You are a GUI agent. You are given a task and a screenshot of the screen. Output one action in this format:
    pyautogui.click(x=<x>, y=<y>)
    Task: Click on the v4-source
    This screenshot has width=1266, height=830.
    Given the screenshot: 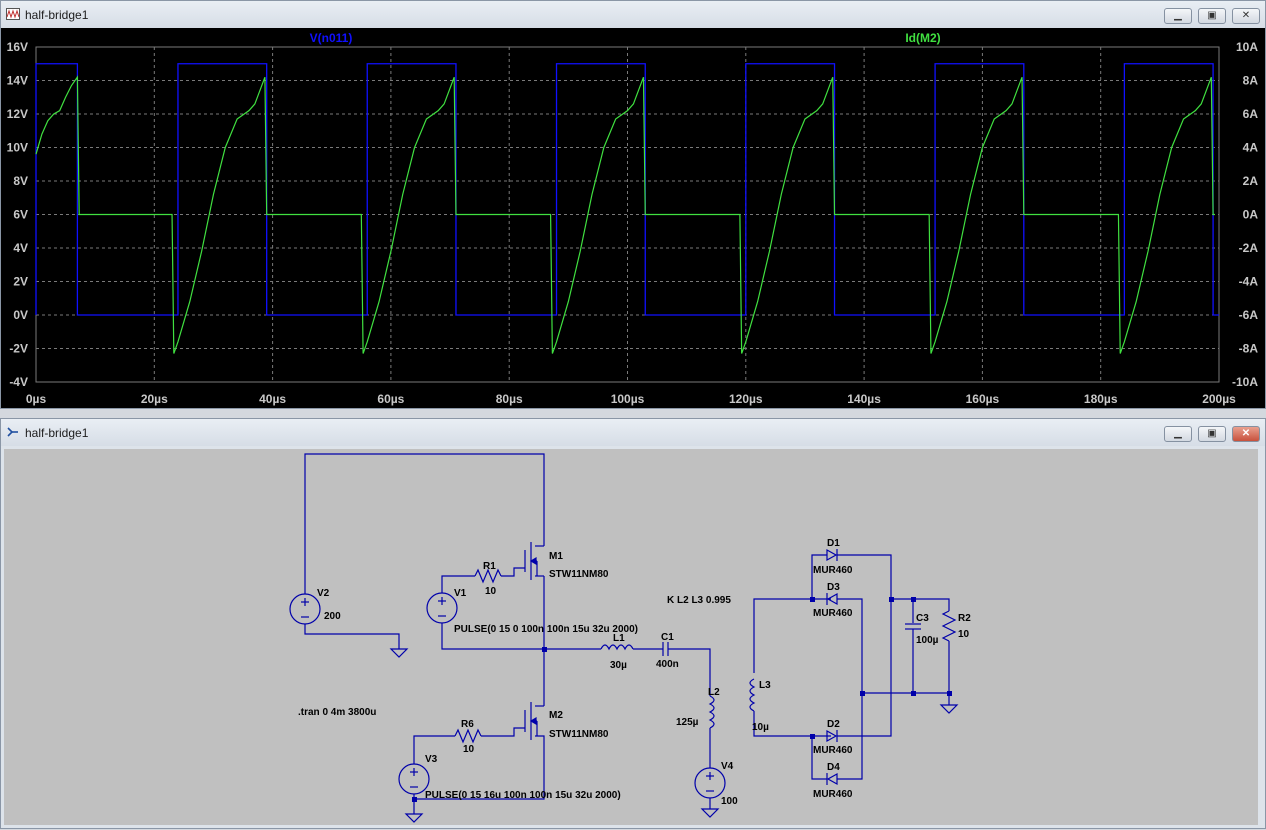 What is the action you would take?
    pyautogui.click(x=710, y=783)
    